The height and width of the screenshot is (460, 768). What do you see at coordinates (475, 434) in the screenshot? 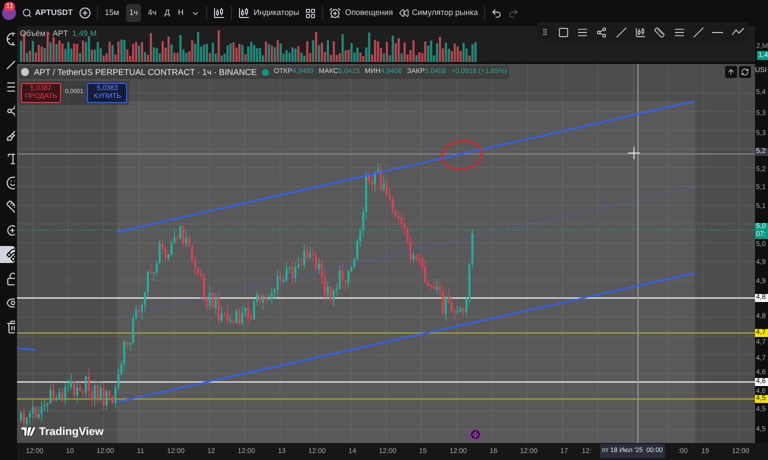
I see `lightning-icon` at bounding box center [475, 434].